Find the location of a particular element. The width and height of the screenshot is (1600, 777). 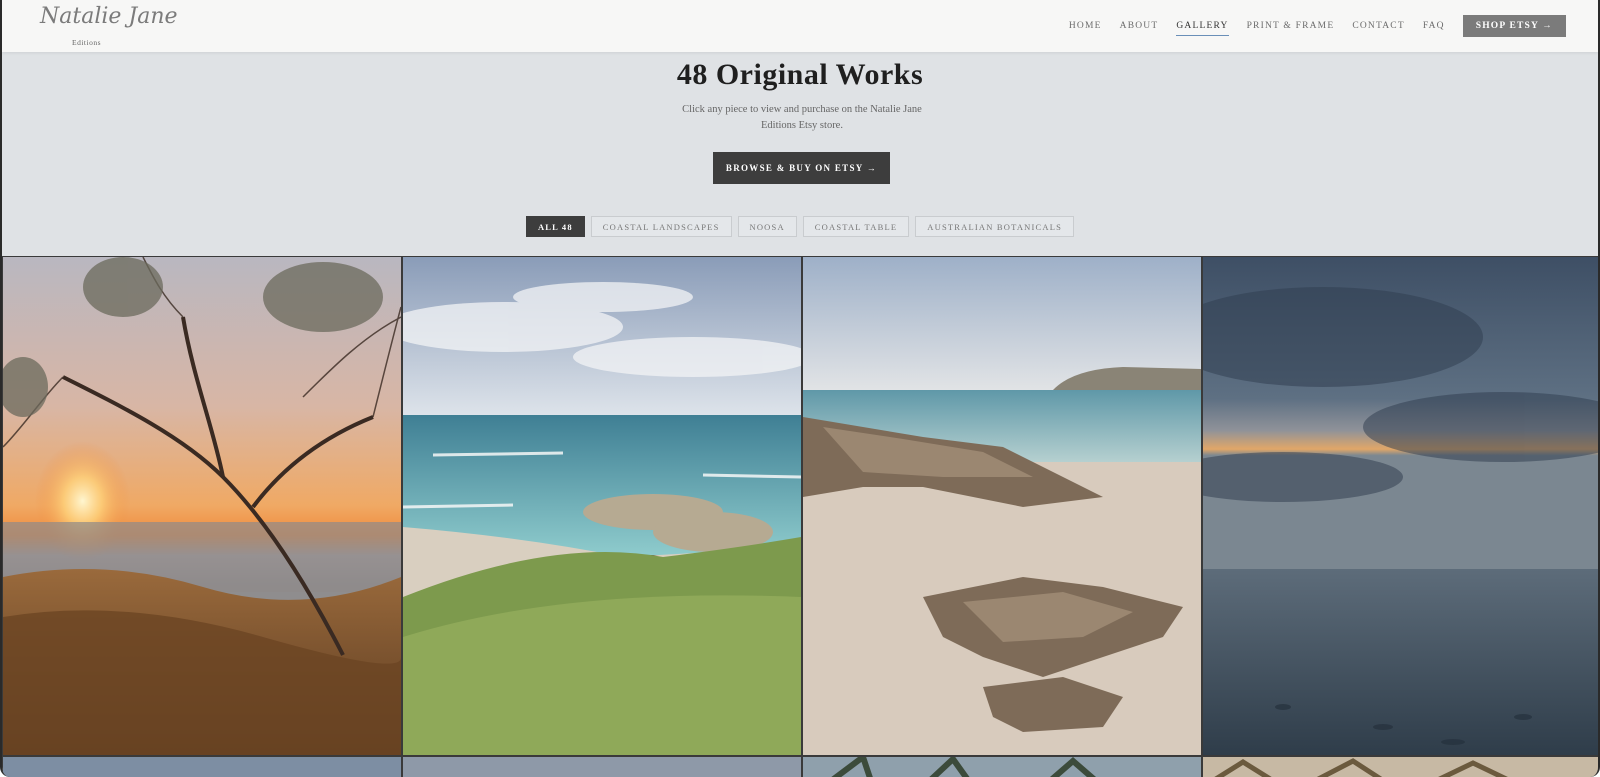

nav-home: HOME is located at coordinates (1085, 26).